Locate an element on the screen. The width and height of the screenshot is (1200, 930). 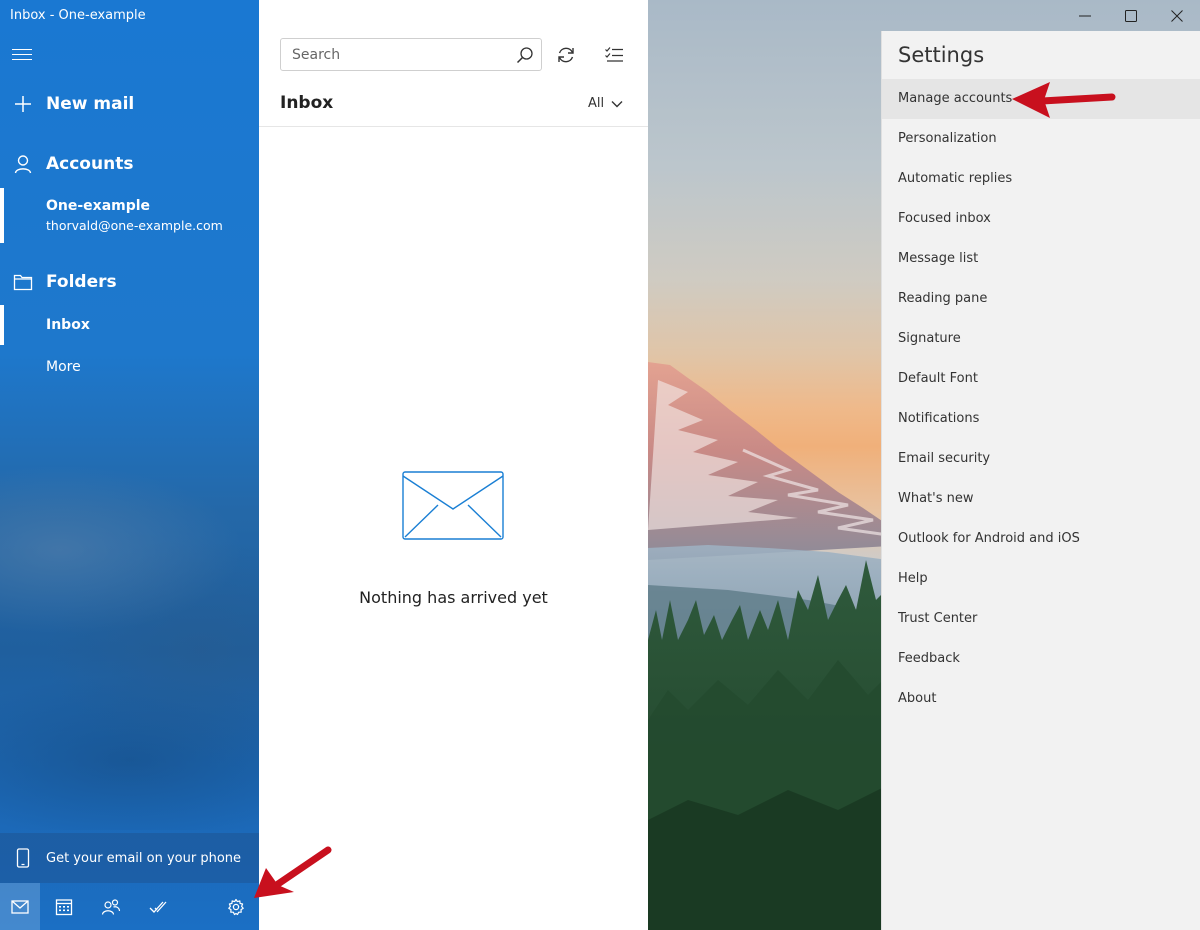
people-switch-button is located at coordinates (110, 906).